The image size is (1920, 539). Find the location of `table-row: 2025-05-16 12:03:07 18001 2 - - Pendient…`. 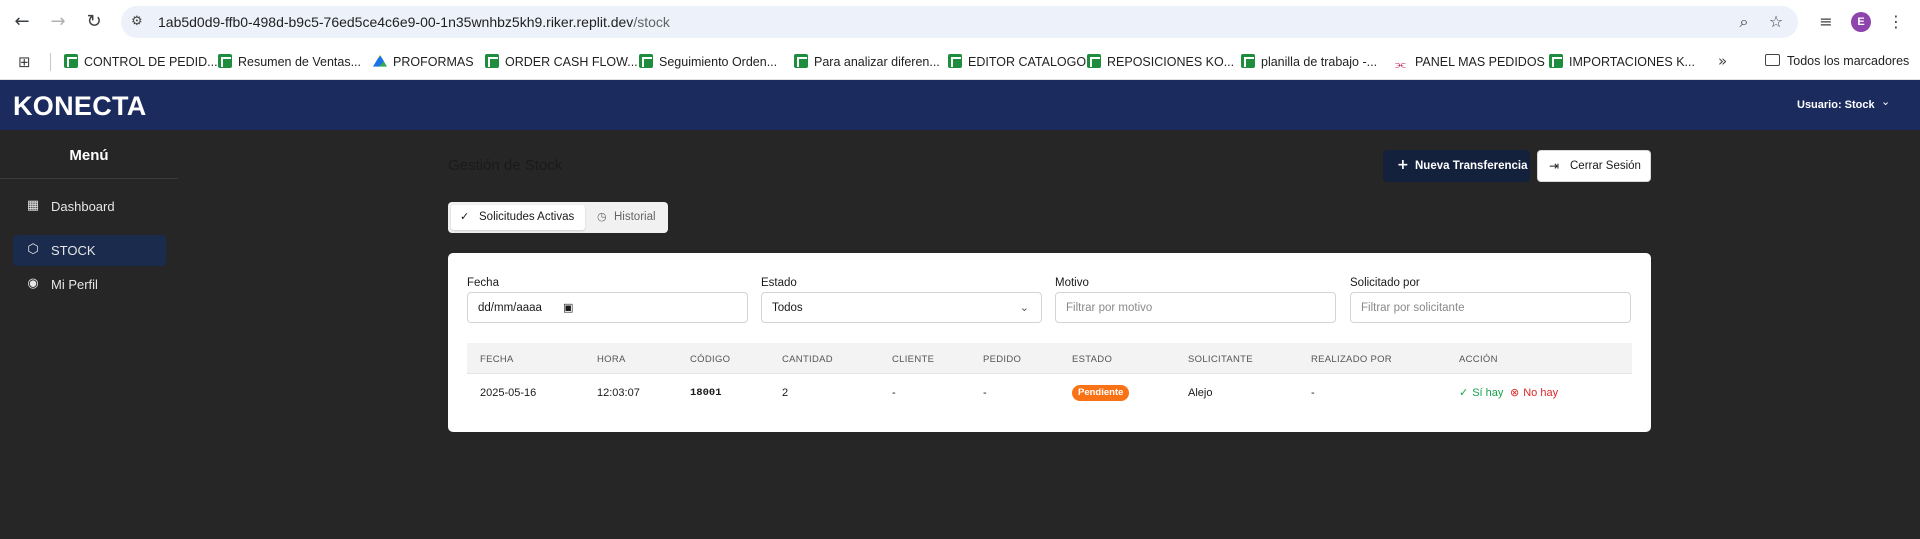

table-row: 2025-05-16 12:03:07 18001 2 - - Pendient… is located at coordinates (1049, 393).